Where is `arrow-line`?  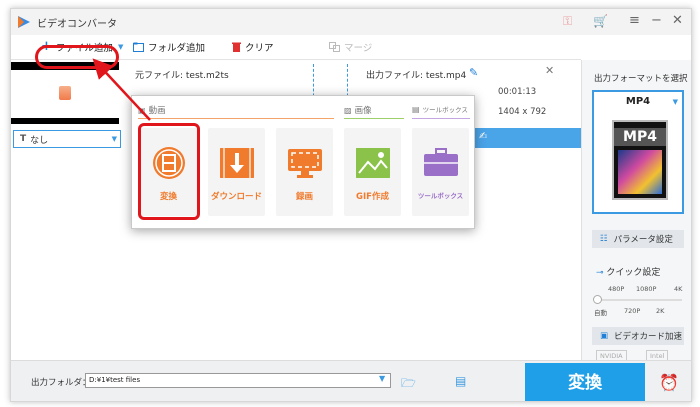
arrow-line is located at coordinates (121, 89).